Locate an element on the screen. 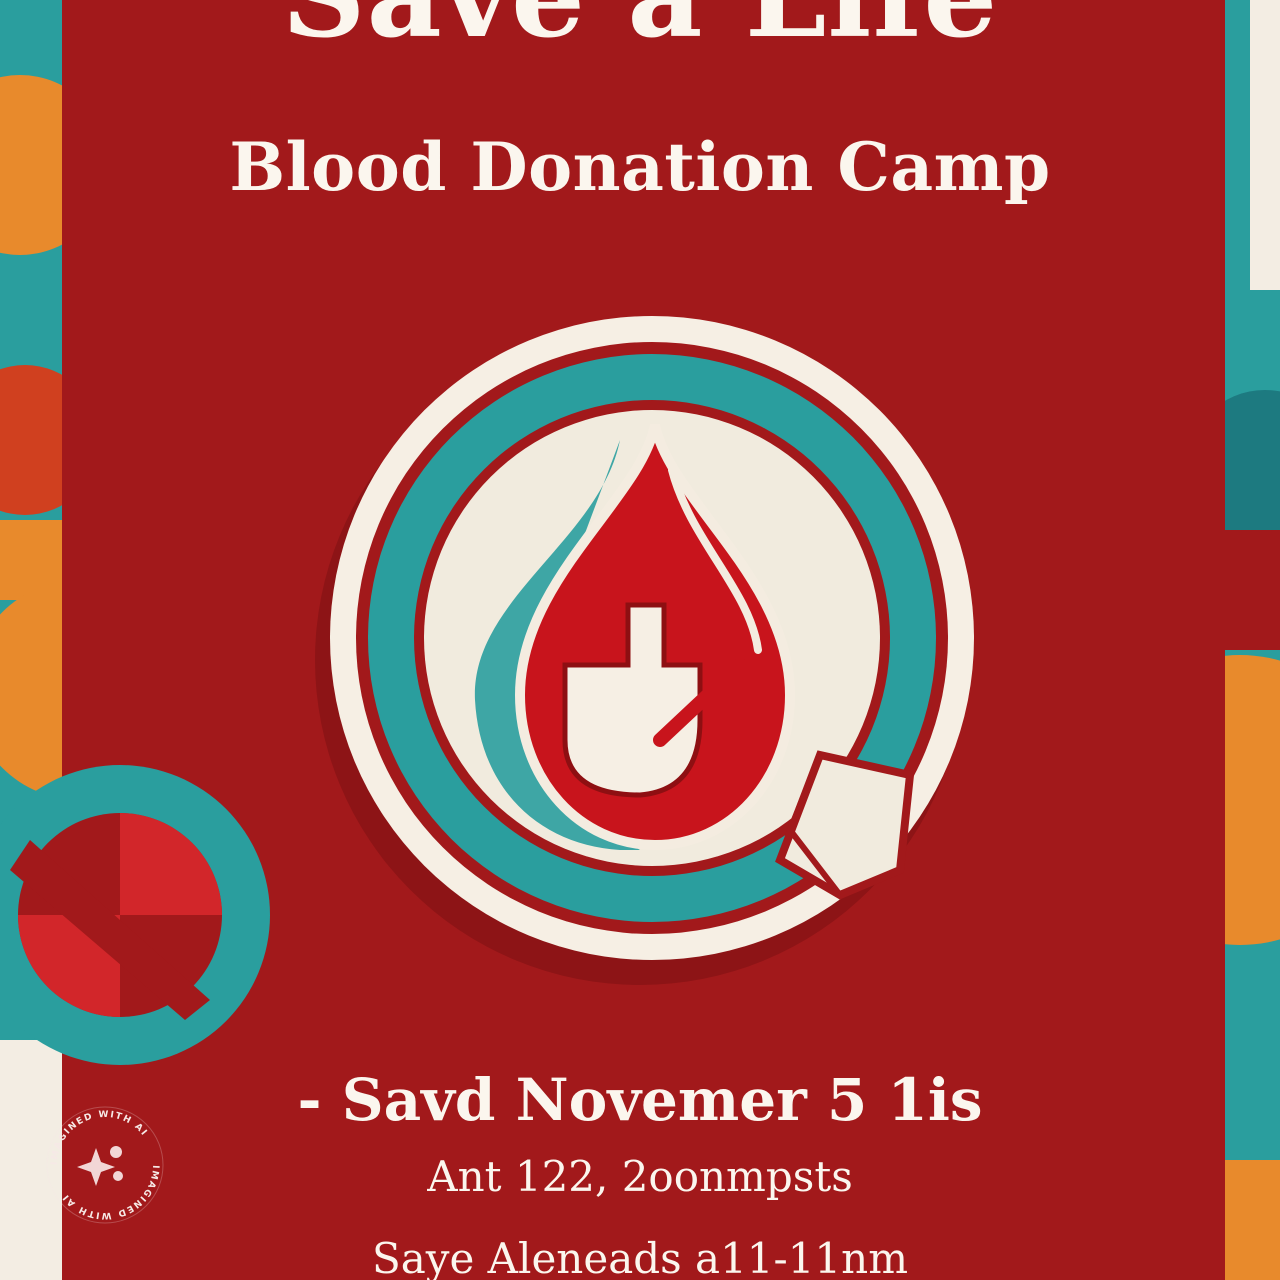  ai-watermark-badge: IMAGINED WITH AI IMAGINED WITH AI is located at coordinates (105, 1165).